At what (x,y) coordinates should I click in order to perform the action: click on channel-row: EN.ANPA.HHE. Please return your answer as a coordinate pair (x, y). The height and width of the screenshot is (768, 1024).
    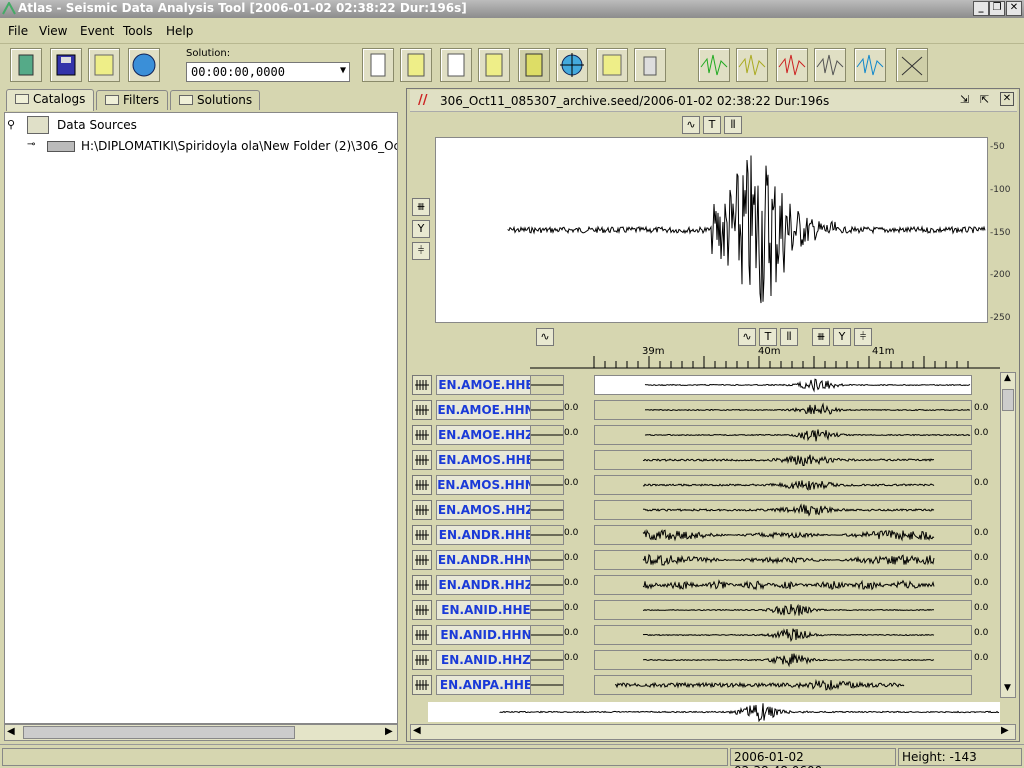
    Looking at the image, I should click on (705, 685).